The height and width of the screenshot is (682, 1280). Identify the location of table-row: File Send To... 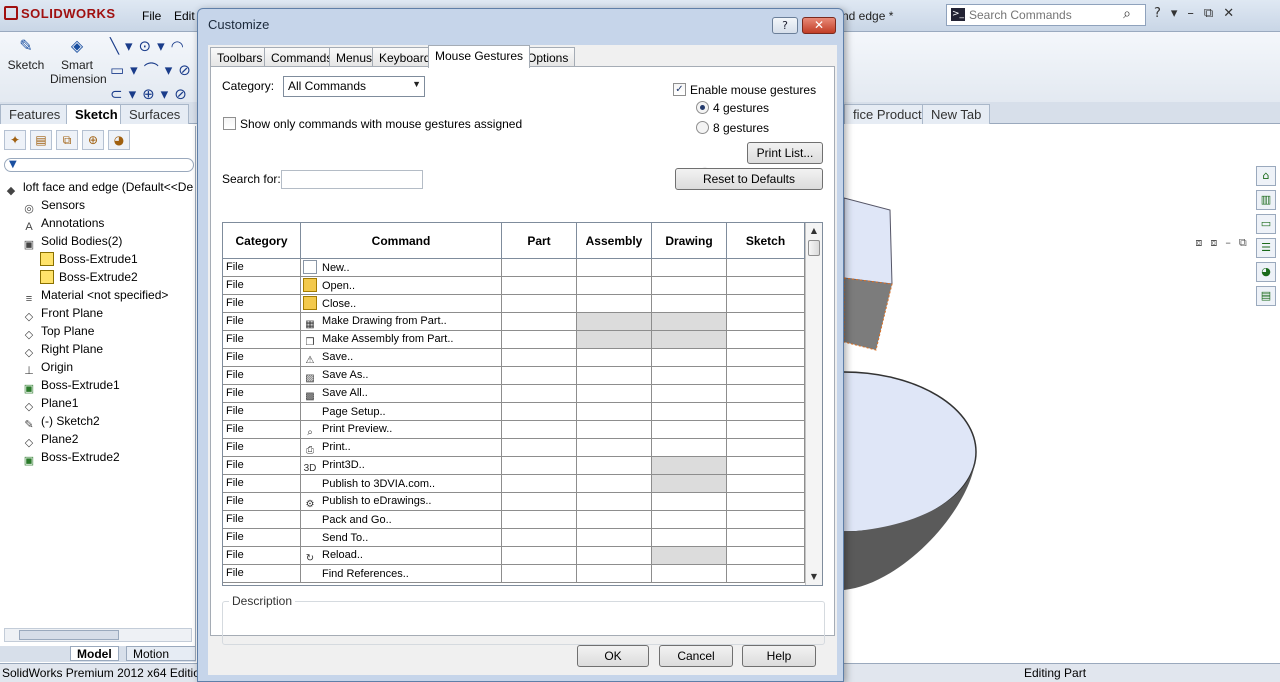
(514, 538).